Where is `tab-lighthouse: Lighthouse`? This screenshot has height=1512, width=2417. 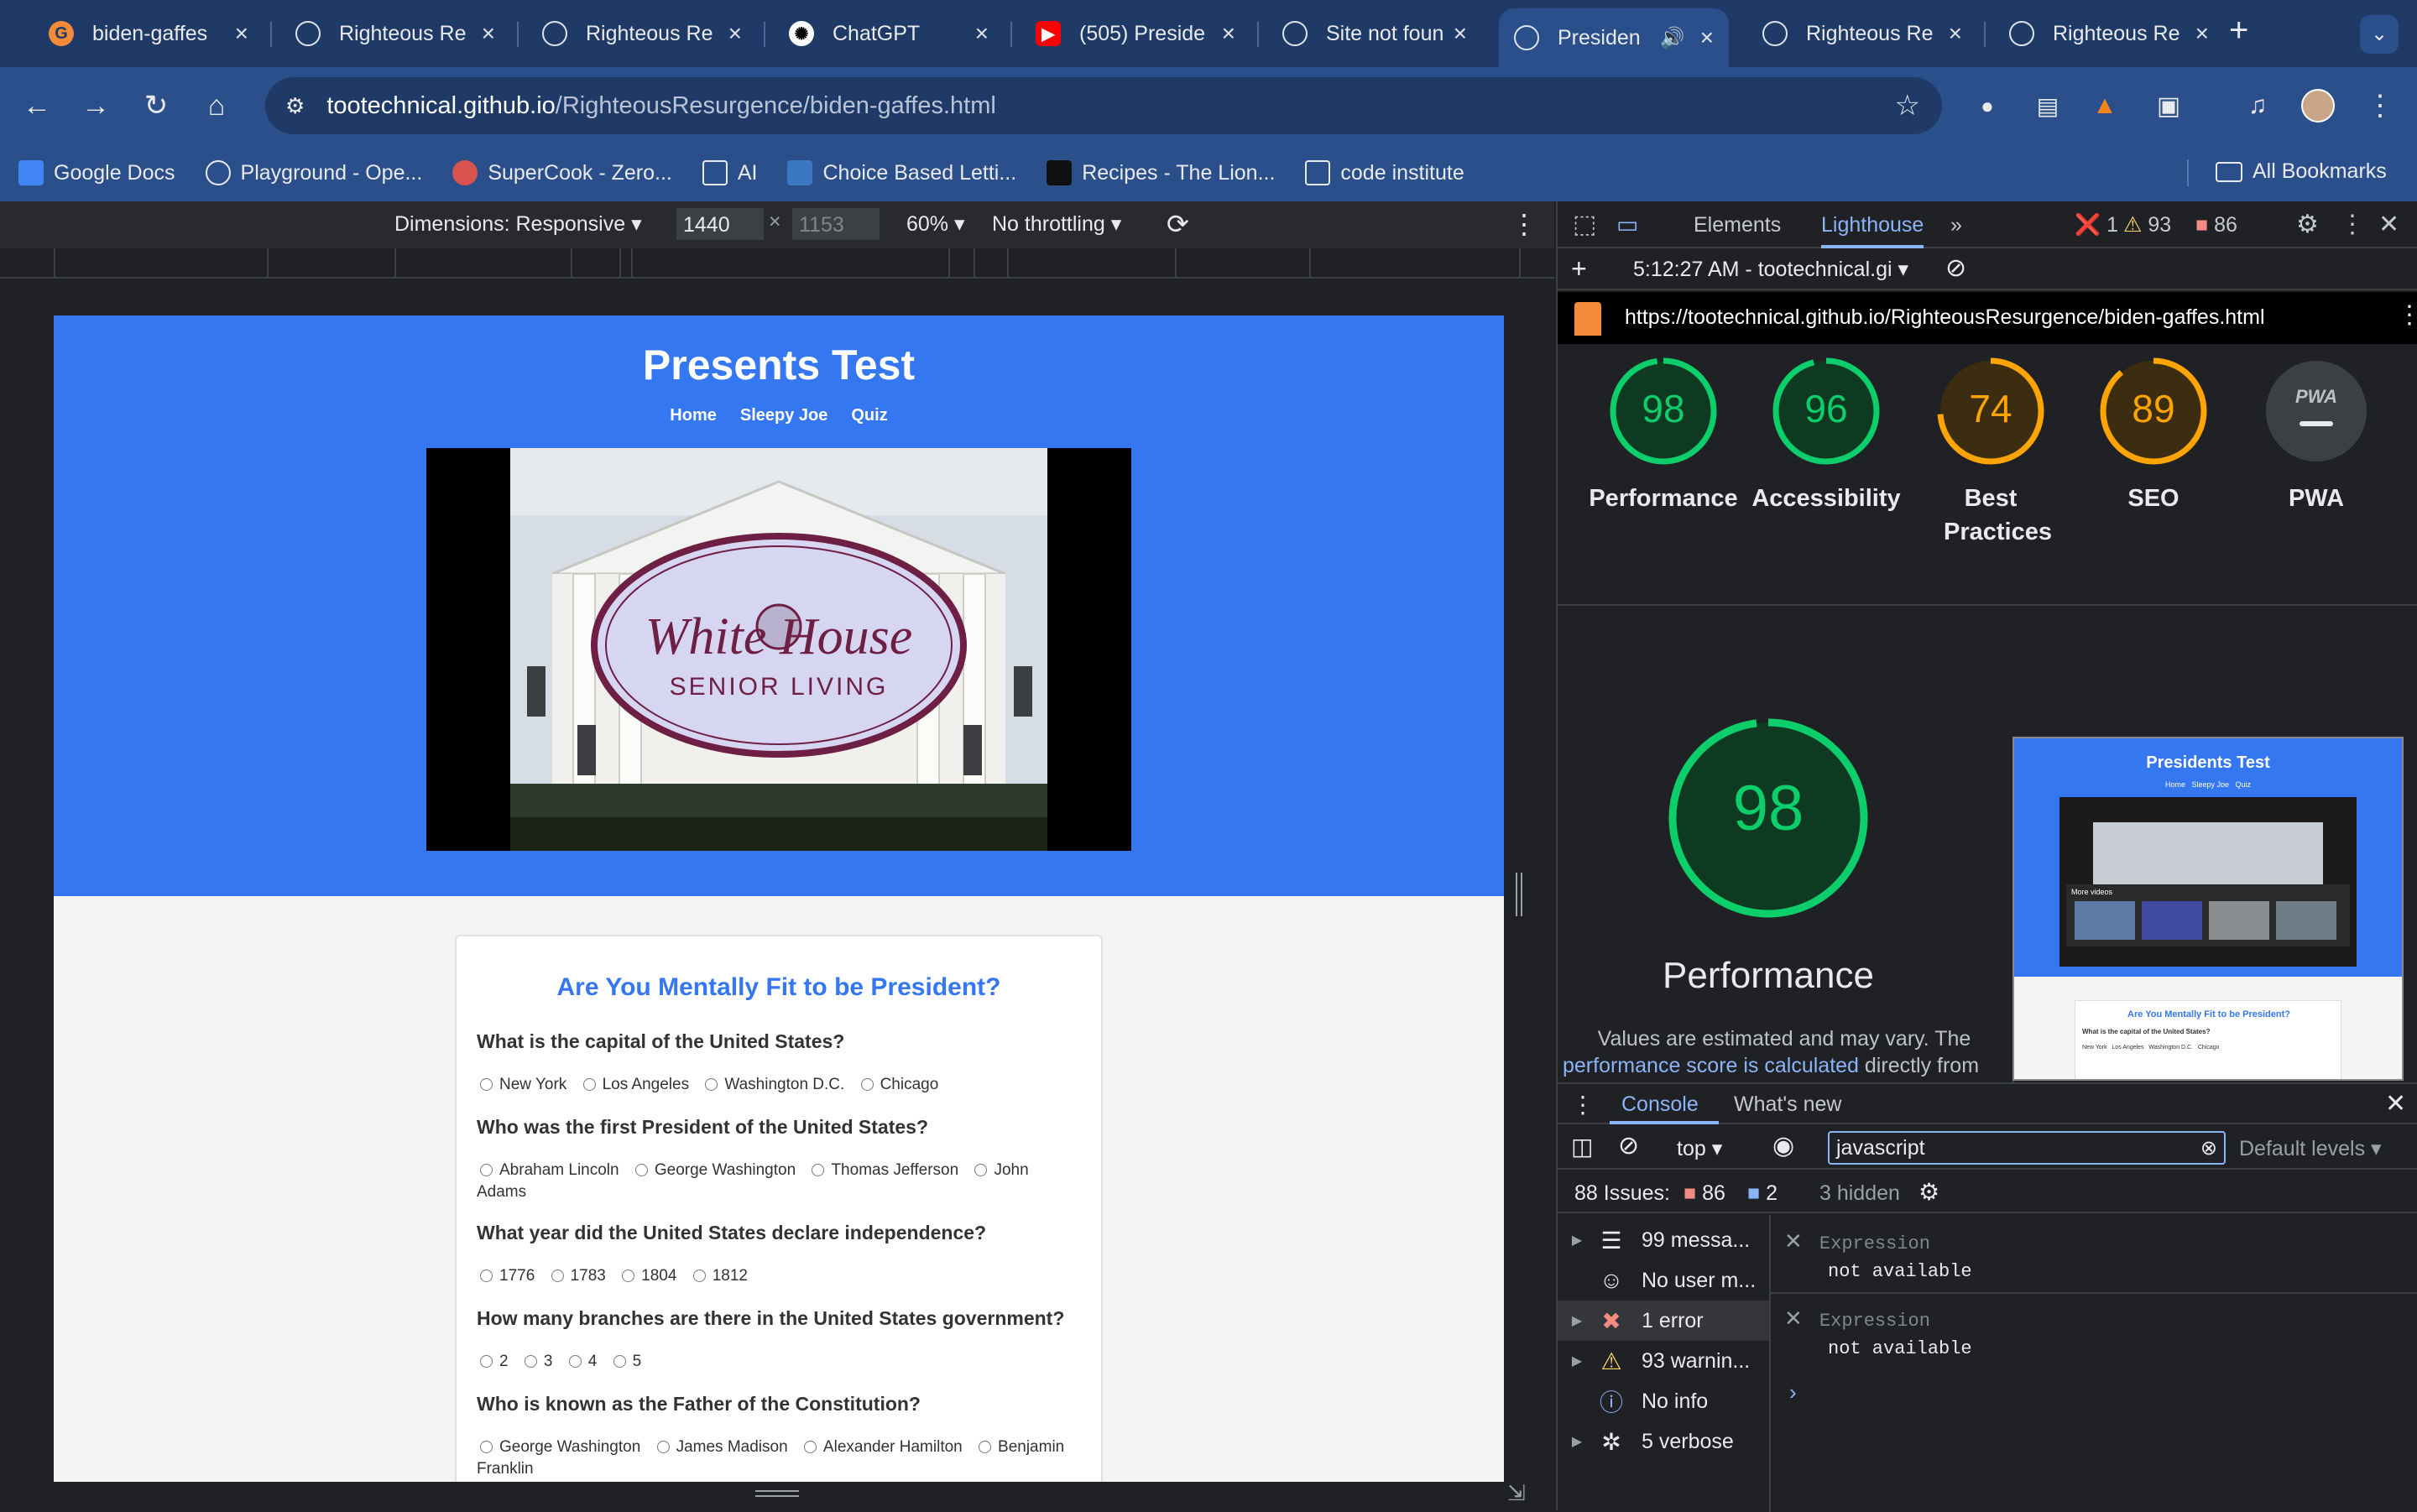 tab-lighthouse: Lighthouse is located at coordinates (1872, 224).